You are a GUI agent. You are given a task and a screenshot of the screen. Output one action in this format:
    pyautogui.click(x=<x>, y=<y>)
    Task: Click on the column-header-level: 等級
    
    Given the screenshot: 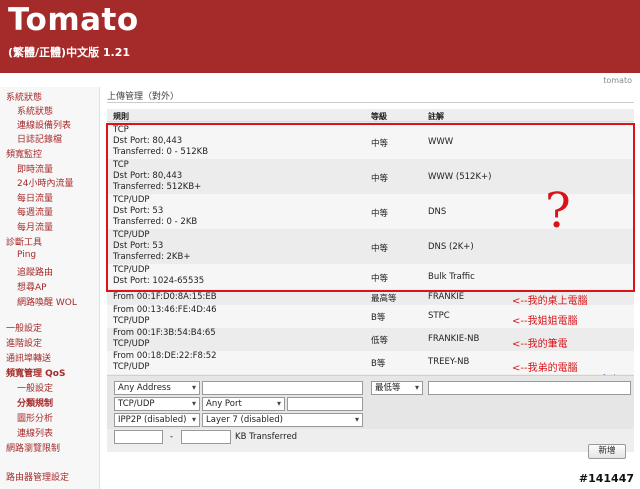 What is the action you would take?
    pyautogui.click(x=379, y=116)
    